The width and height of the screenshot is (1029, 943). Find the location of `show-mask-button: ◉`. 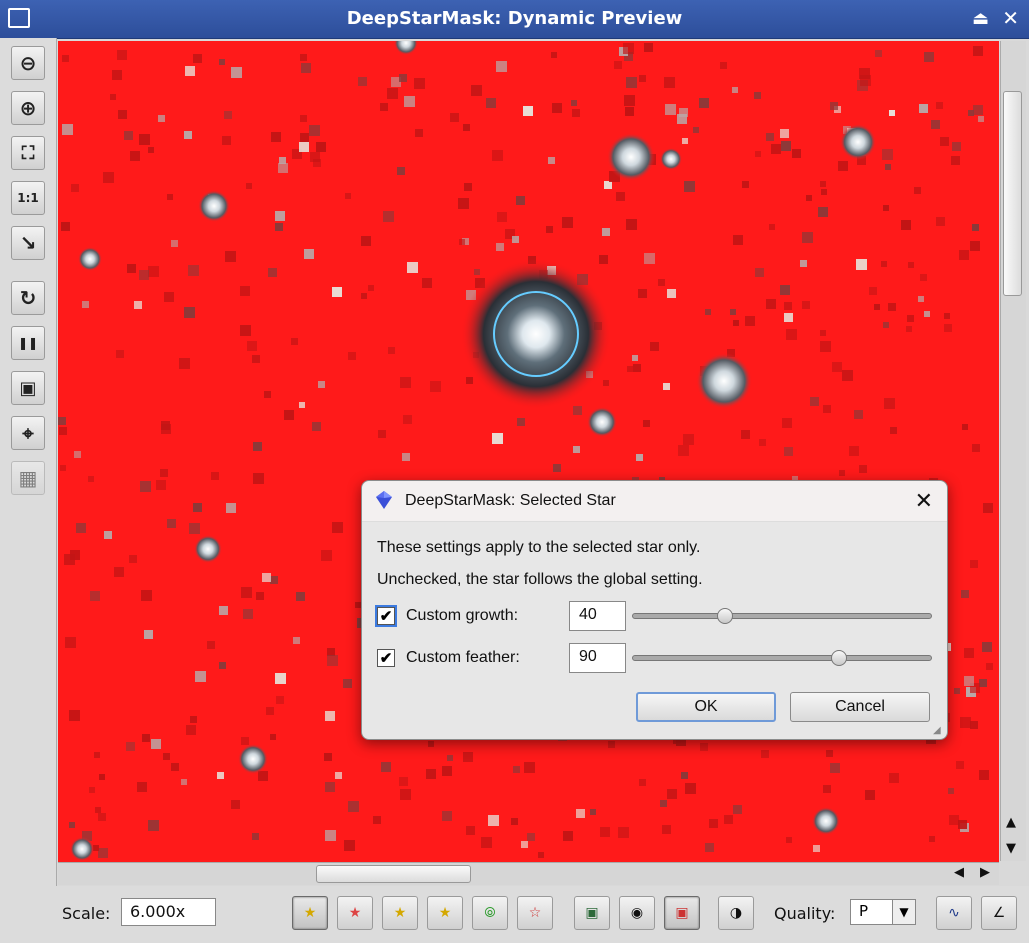

show-mask-button: ◉ is located at coordinates (637, 913).